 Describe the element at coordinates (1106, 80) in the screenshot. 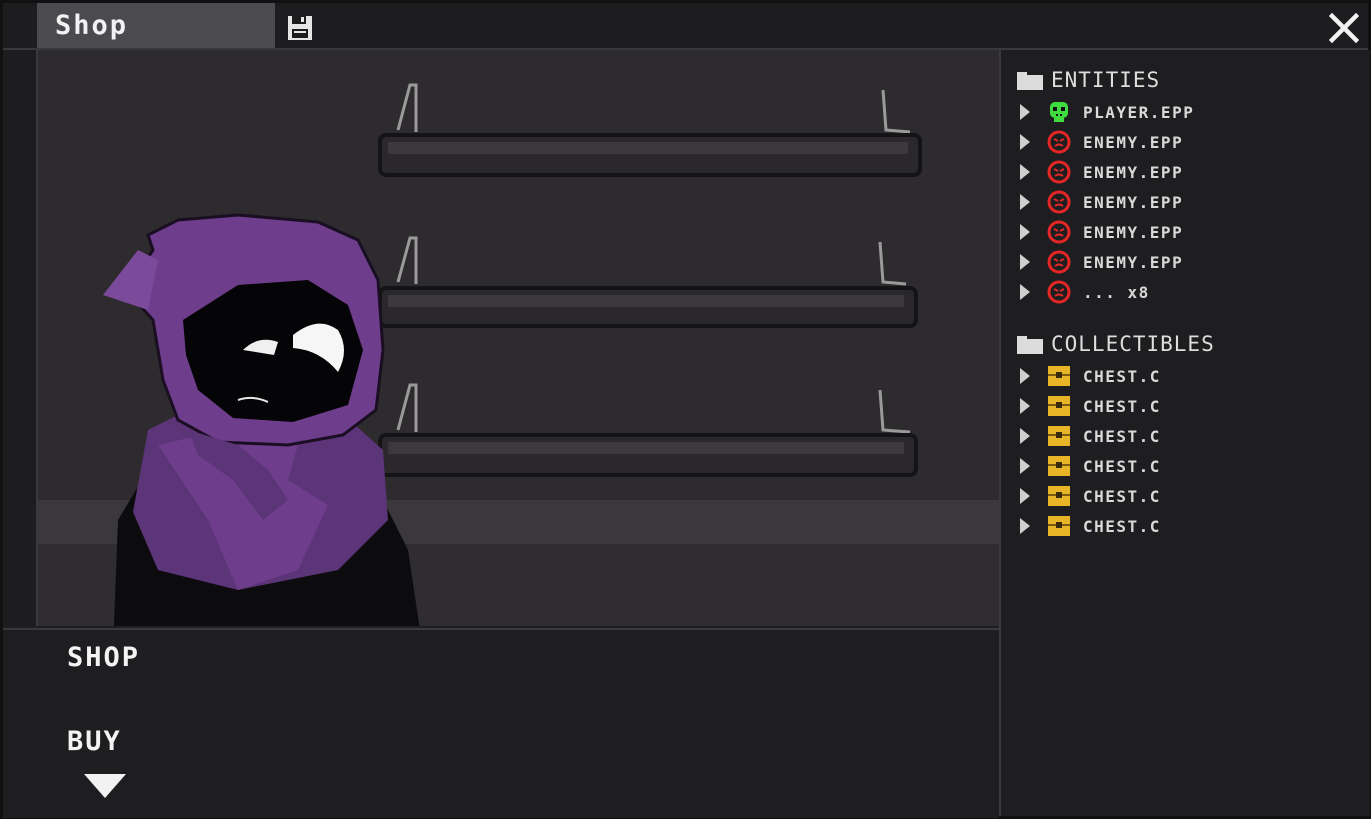

I see `section-label: ENTITIES` at that location.